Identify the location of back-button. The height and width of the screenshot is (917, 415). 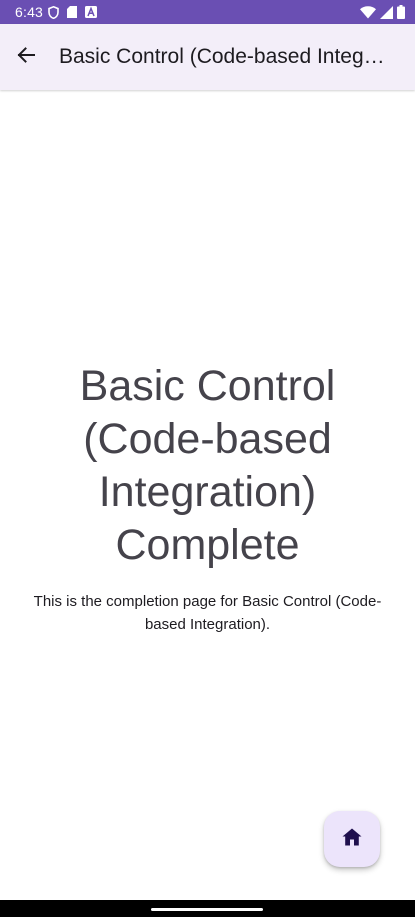
(26, 57).